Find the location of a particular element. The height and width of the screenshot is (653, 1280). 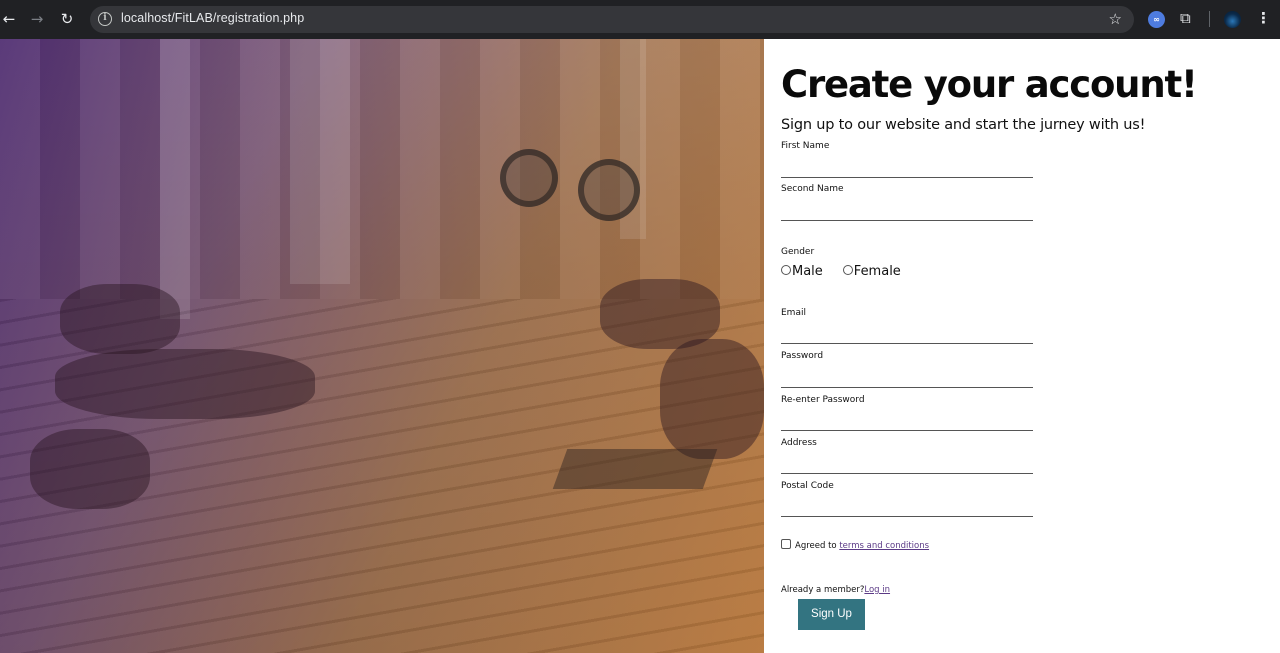

second-name-field is located at coordinates (907, 212).